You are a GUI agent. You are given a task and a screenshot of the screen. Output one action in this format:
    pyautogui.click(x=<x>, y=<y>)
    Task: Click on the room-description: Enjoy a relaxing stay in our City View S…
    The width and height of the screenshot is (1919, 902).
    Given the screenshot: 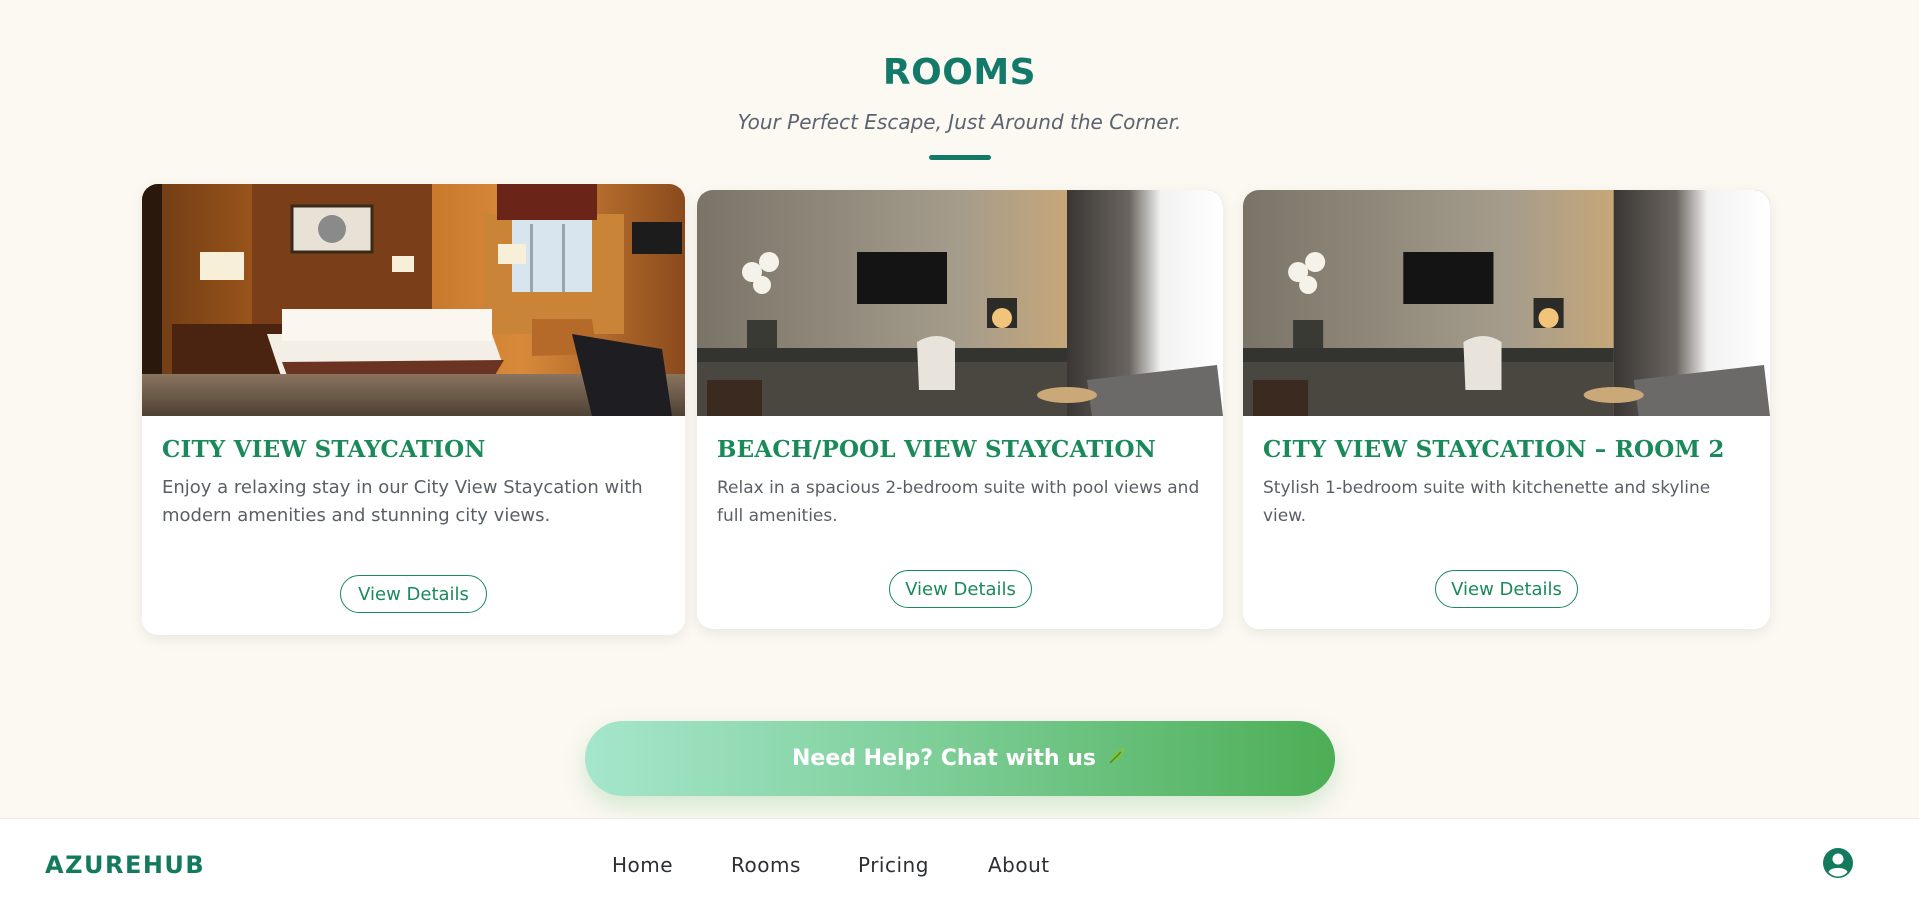 What is the action you would take?
    pyautogui.click(x=402, y=501)
    